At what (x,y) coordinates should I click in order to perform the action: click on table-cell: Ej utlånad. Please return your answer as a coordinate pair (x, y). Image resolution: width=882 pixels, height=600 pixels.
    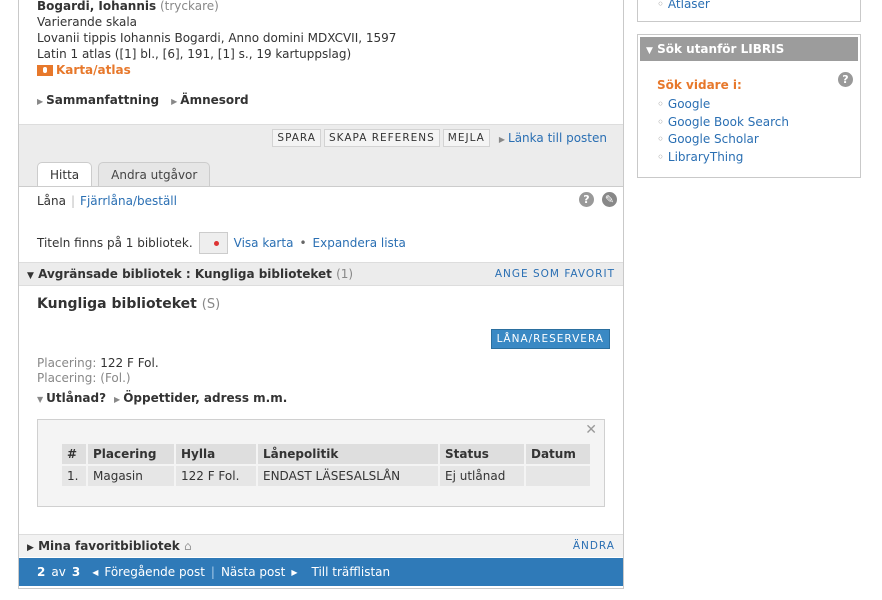
    Looking at the image, I should click on (482, 476).